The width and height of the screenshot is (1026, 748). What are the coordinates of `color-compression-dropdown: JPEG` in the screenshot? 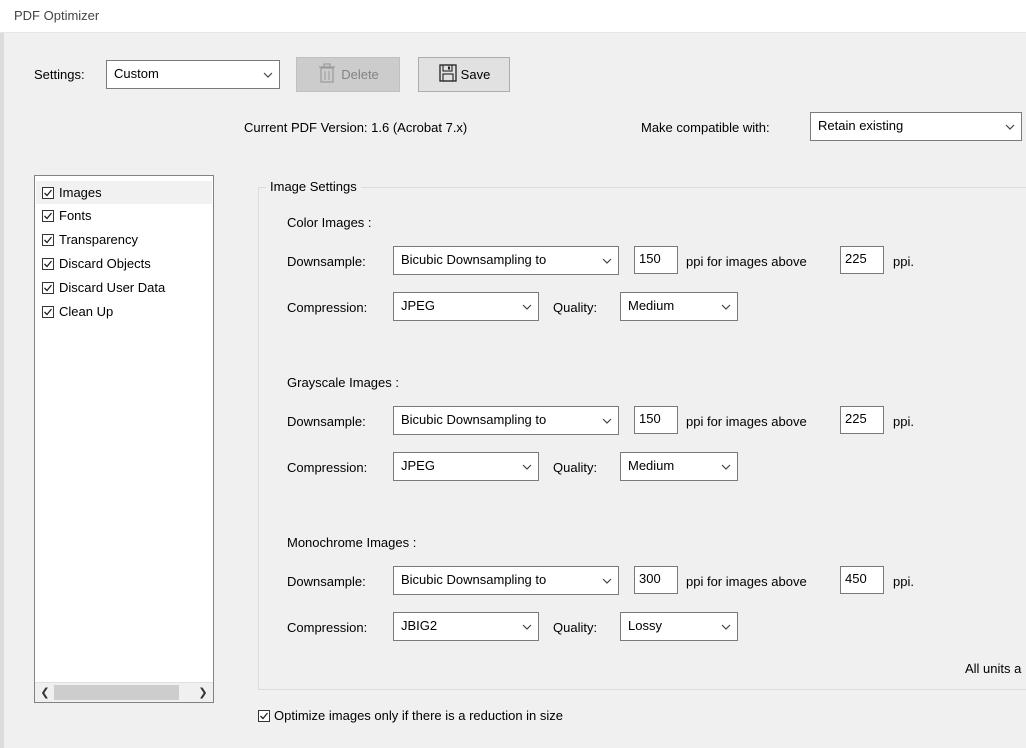 It's located at (466, 306).